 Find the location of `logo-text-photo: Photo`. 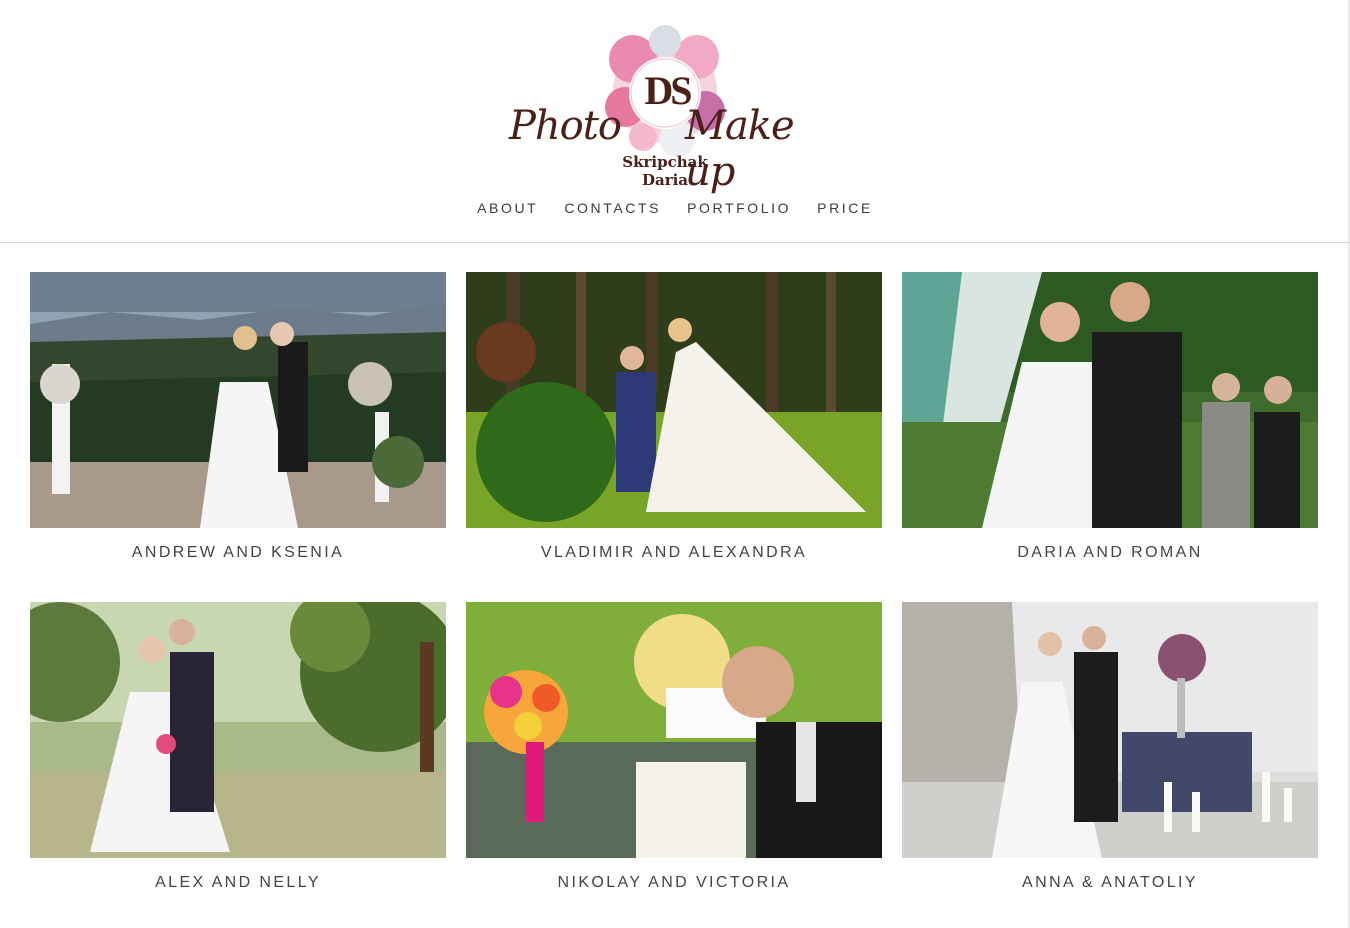

logo-text-photo: Photo is located at coordinates (565, 126).